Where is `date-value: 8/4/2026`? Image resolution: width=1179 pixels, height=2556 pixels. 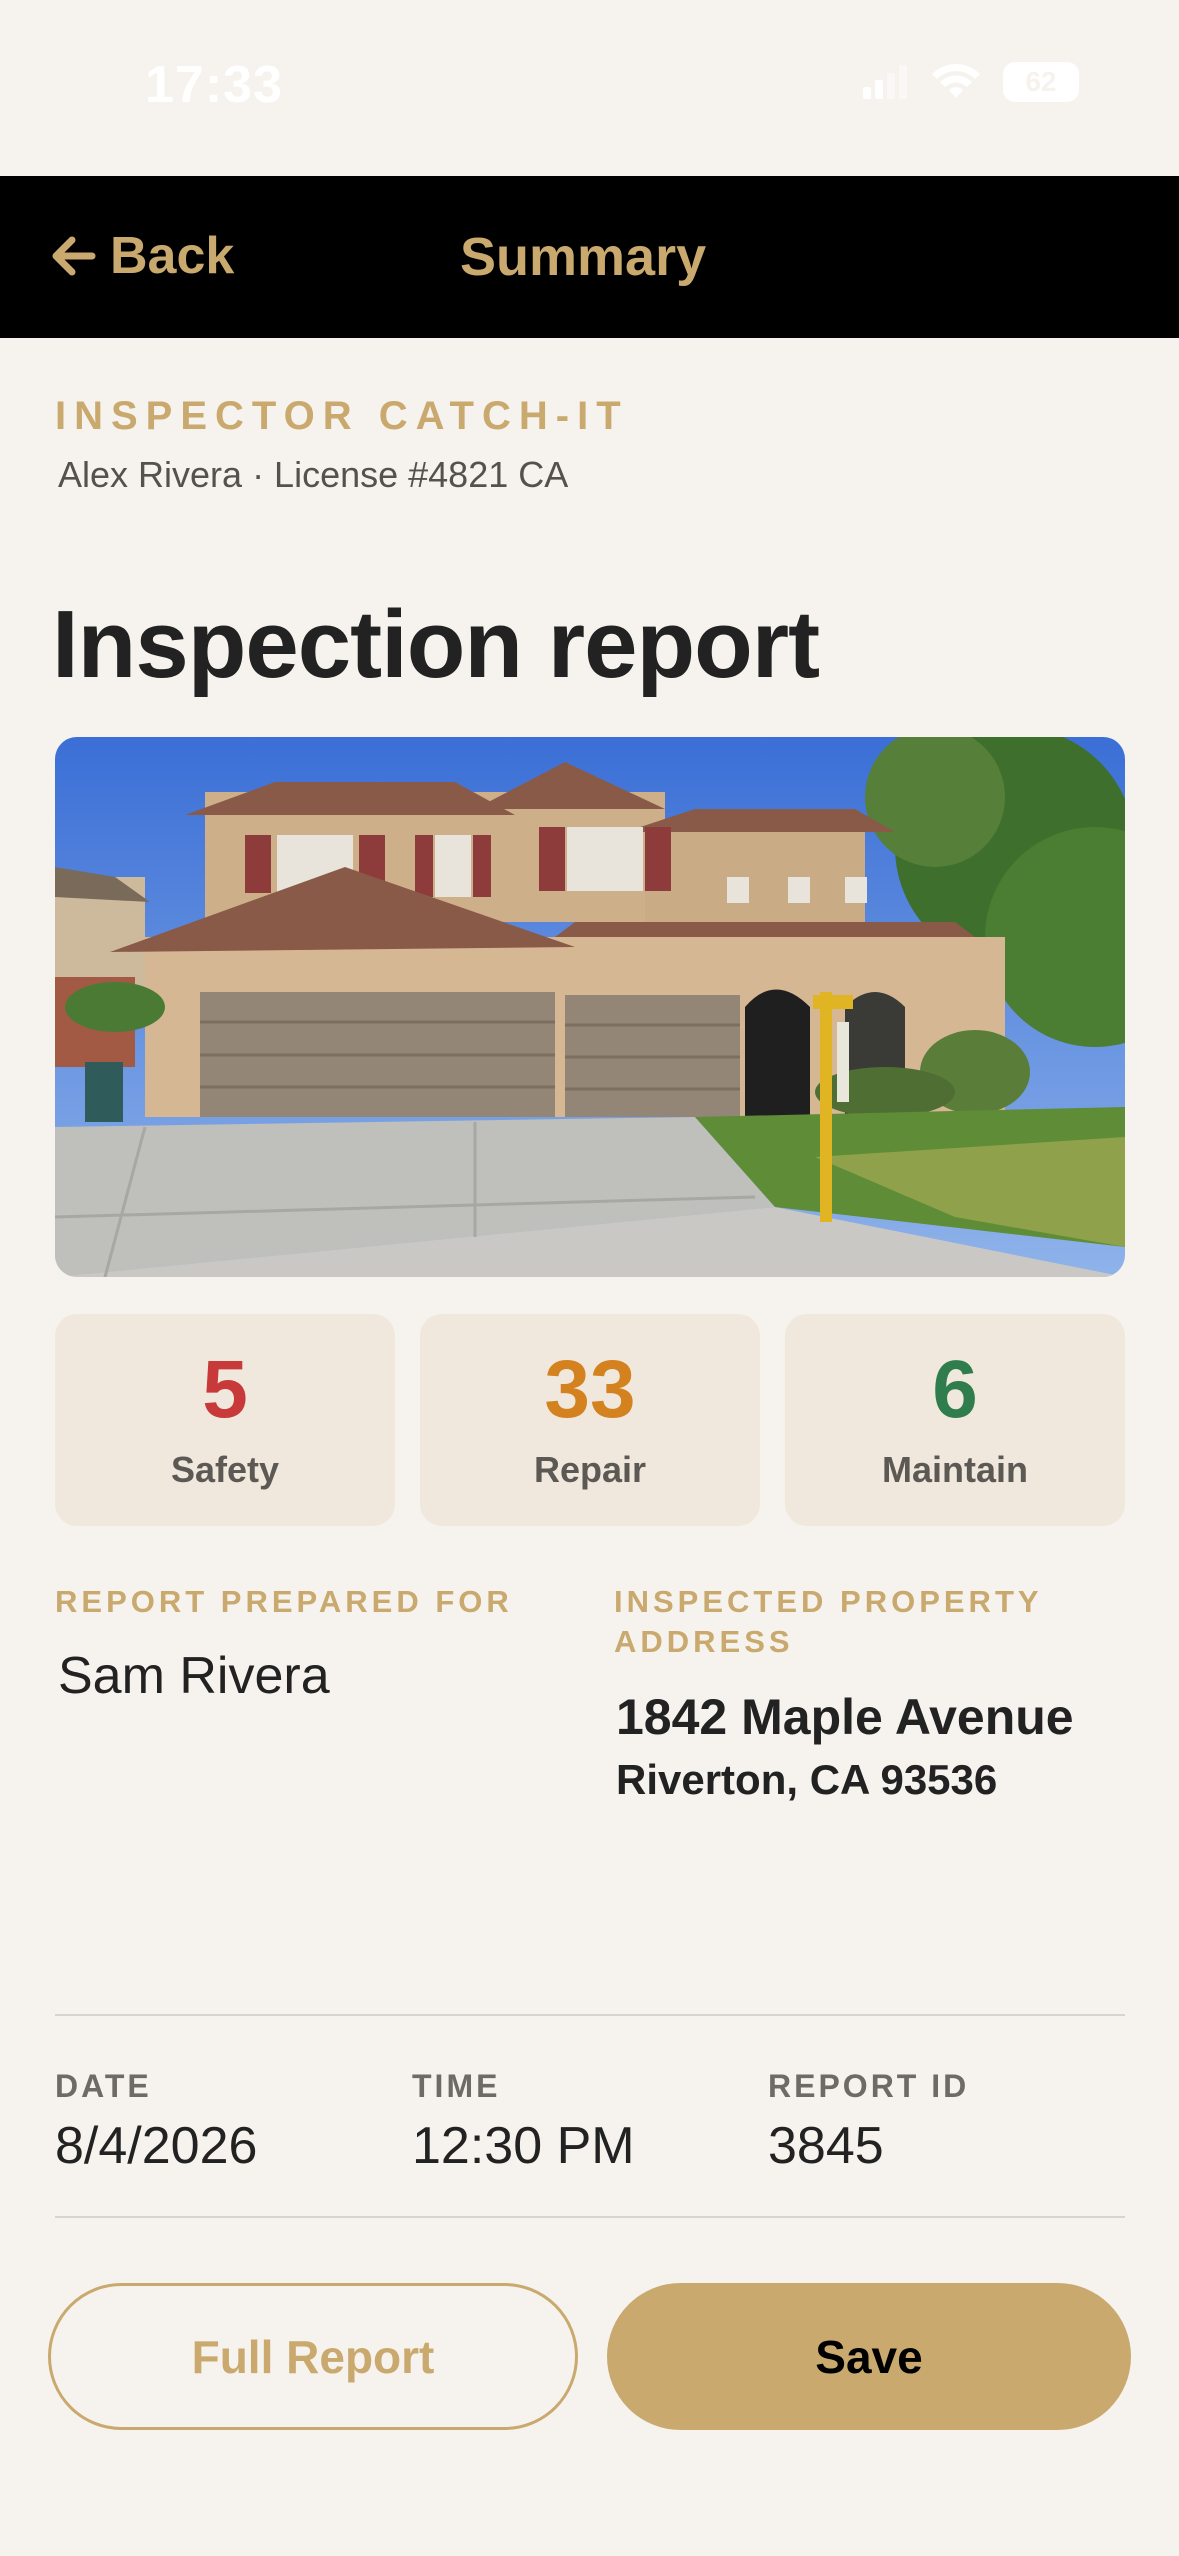
date-value: 8/4/2026 is located at coordinates (156, 2146).